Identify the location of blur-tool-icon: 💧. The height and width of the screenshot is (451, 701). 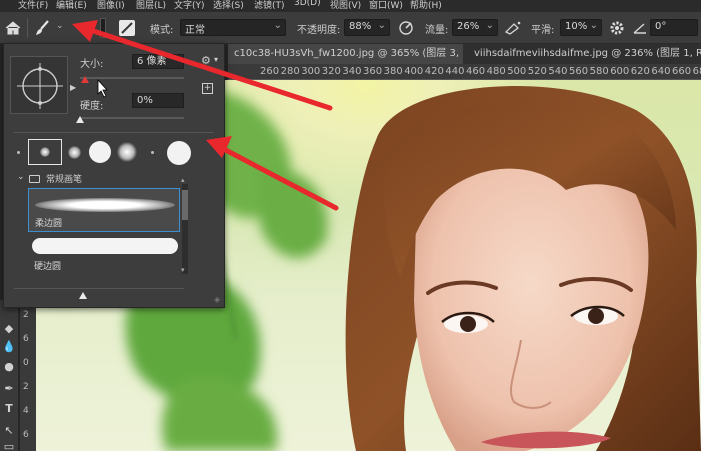
(9, 347).